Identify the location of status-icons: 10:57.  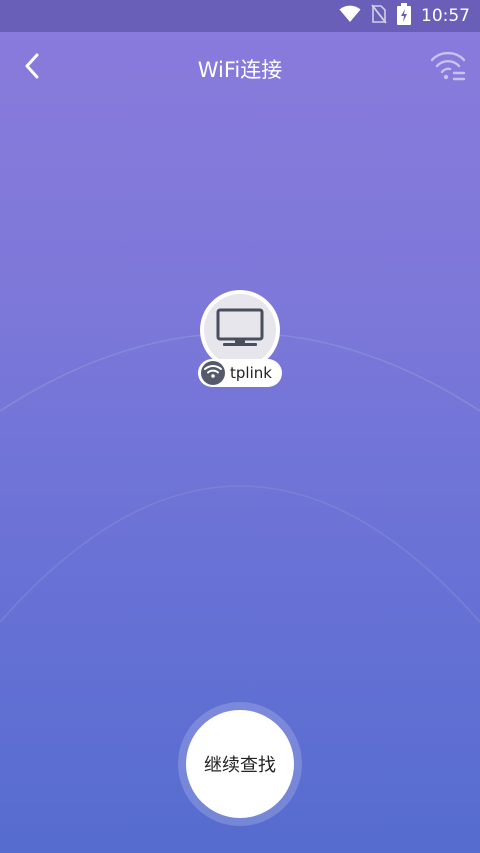
(404, 16).